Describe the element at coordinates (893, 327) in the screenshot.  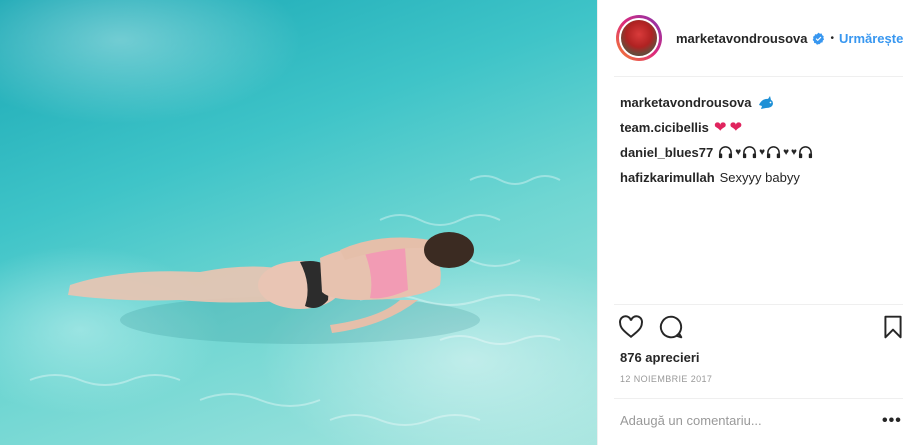
I see `bookmark-icon` at that location.